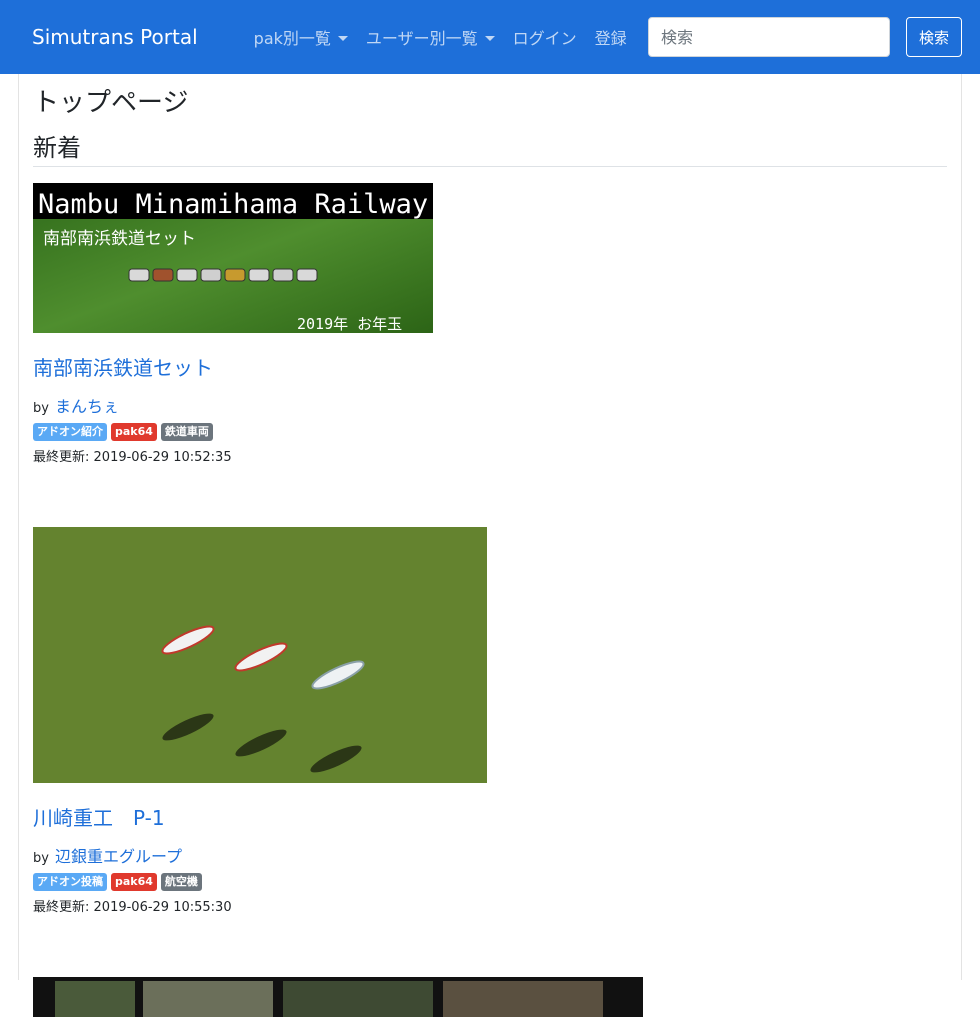 The height and width of the screenshot is (1017, 980). I want to click on search-button: 検索, so click(933, 37).